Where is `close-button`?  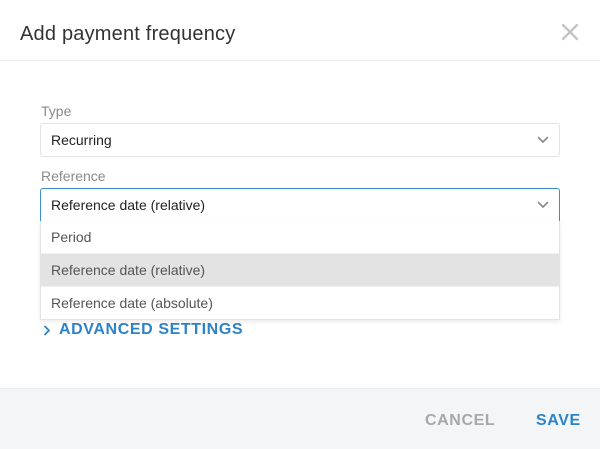
close-button is located at coordinates (570, 32).